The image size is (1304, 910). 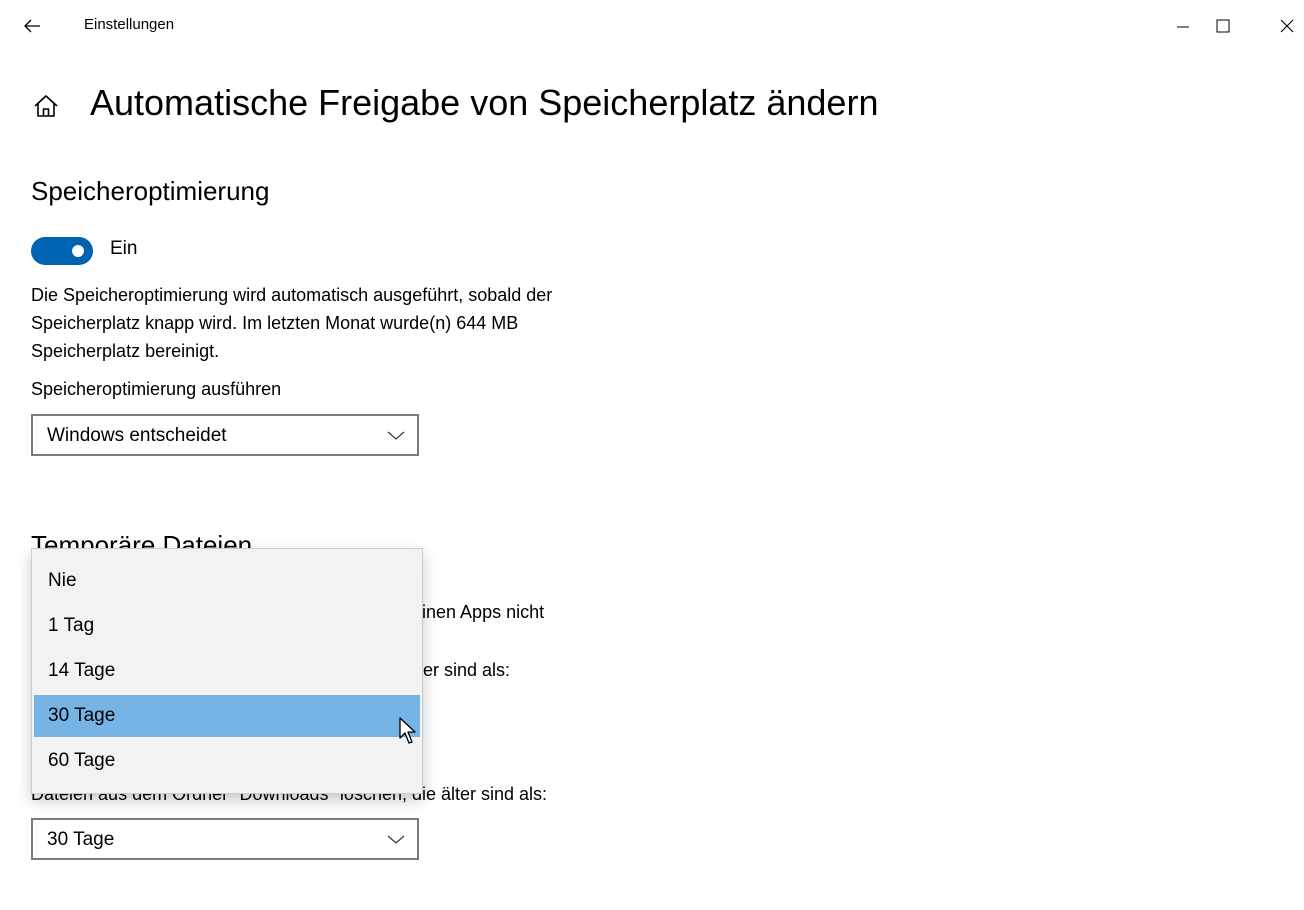 I want to click on close-icon, so click(x=1287, y=26).